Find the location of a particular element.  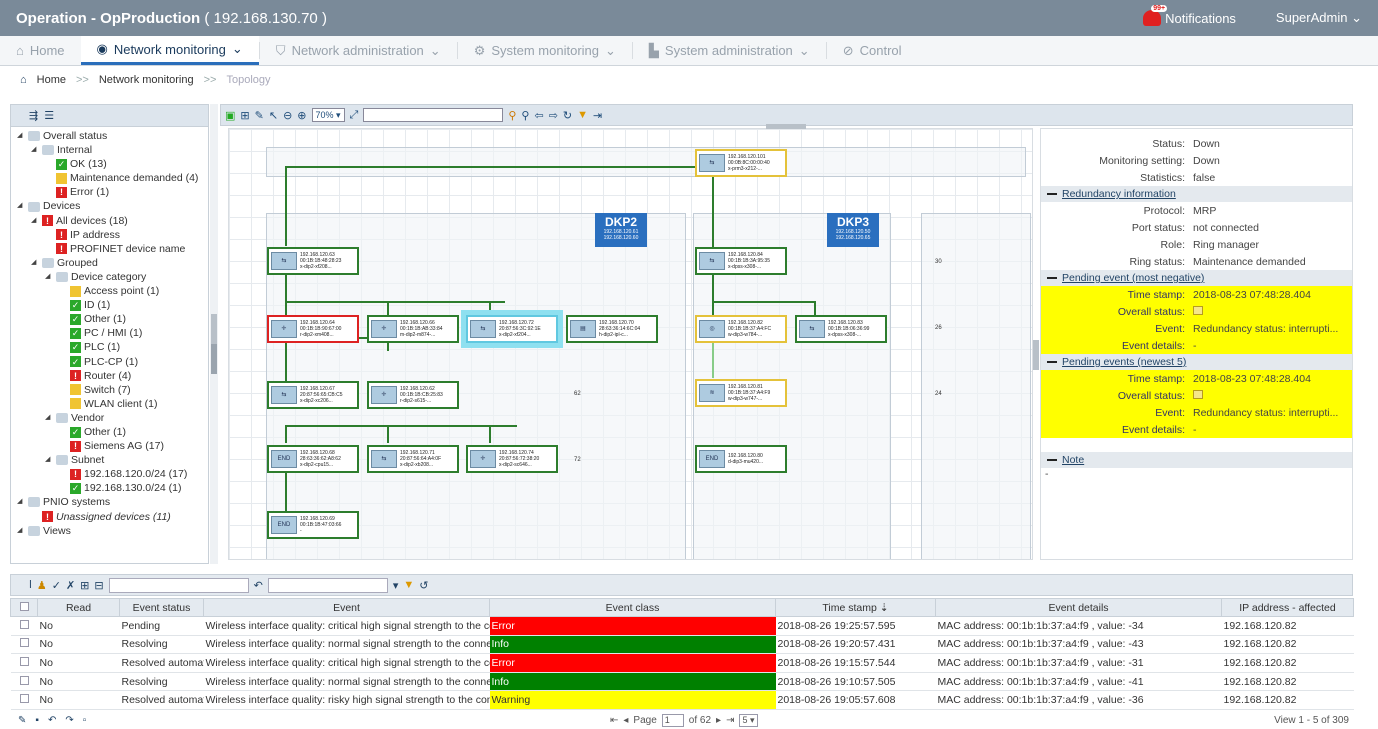

pending-events-header: Pending events (newest 5) is located at coordinates (1196, 362).